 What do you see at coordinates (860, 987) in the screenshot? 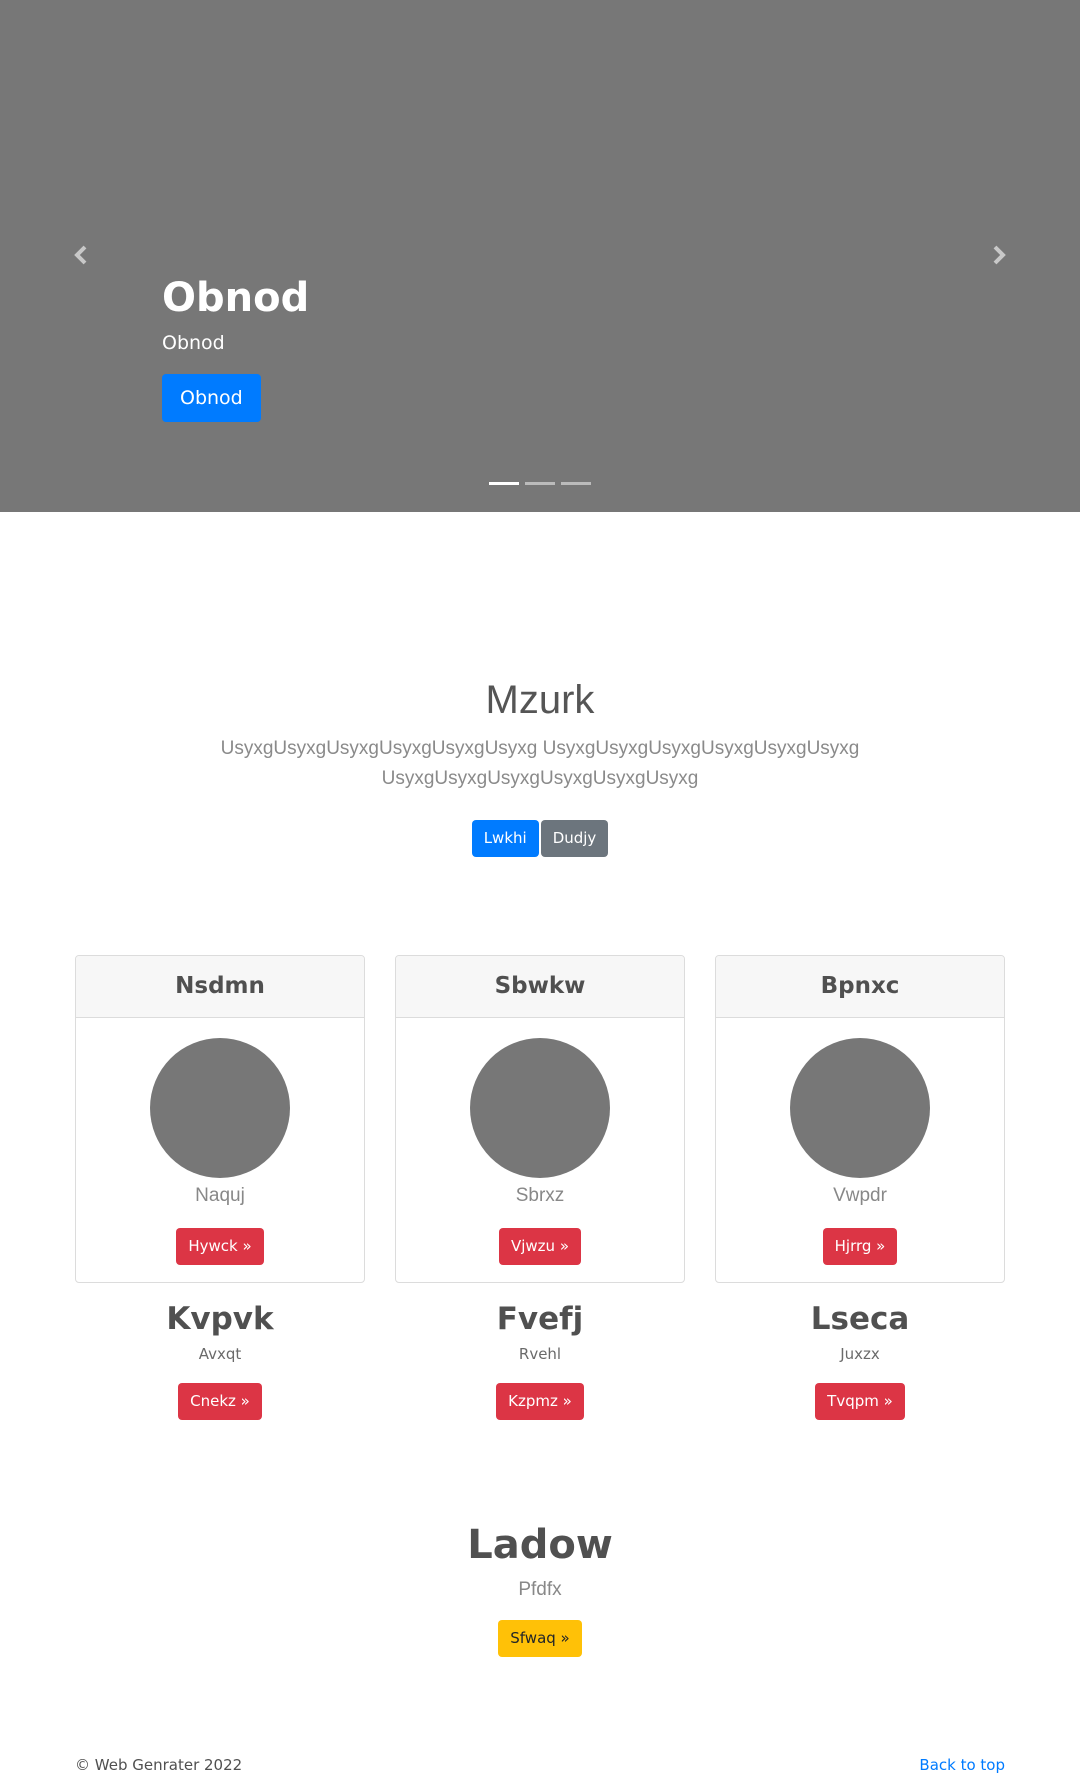
I see `card-header: Bpnxc` at bounding box center [860, 987].